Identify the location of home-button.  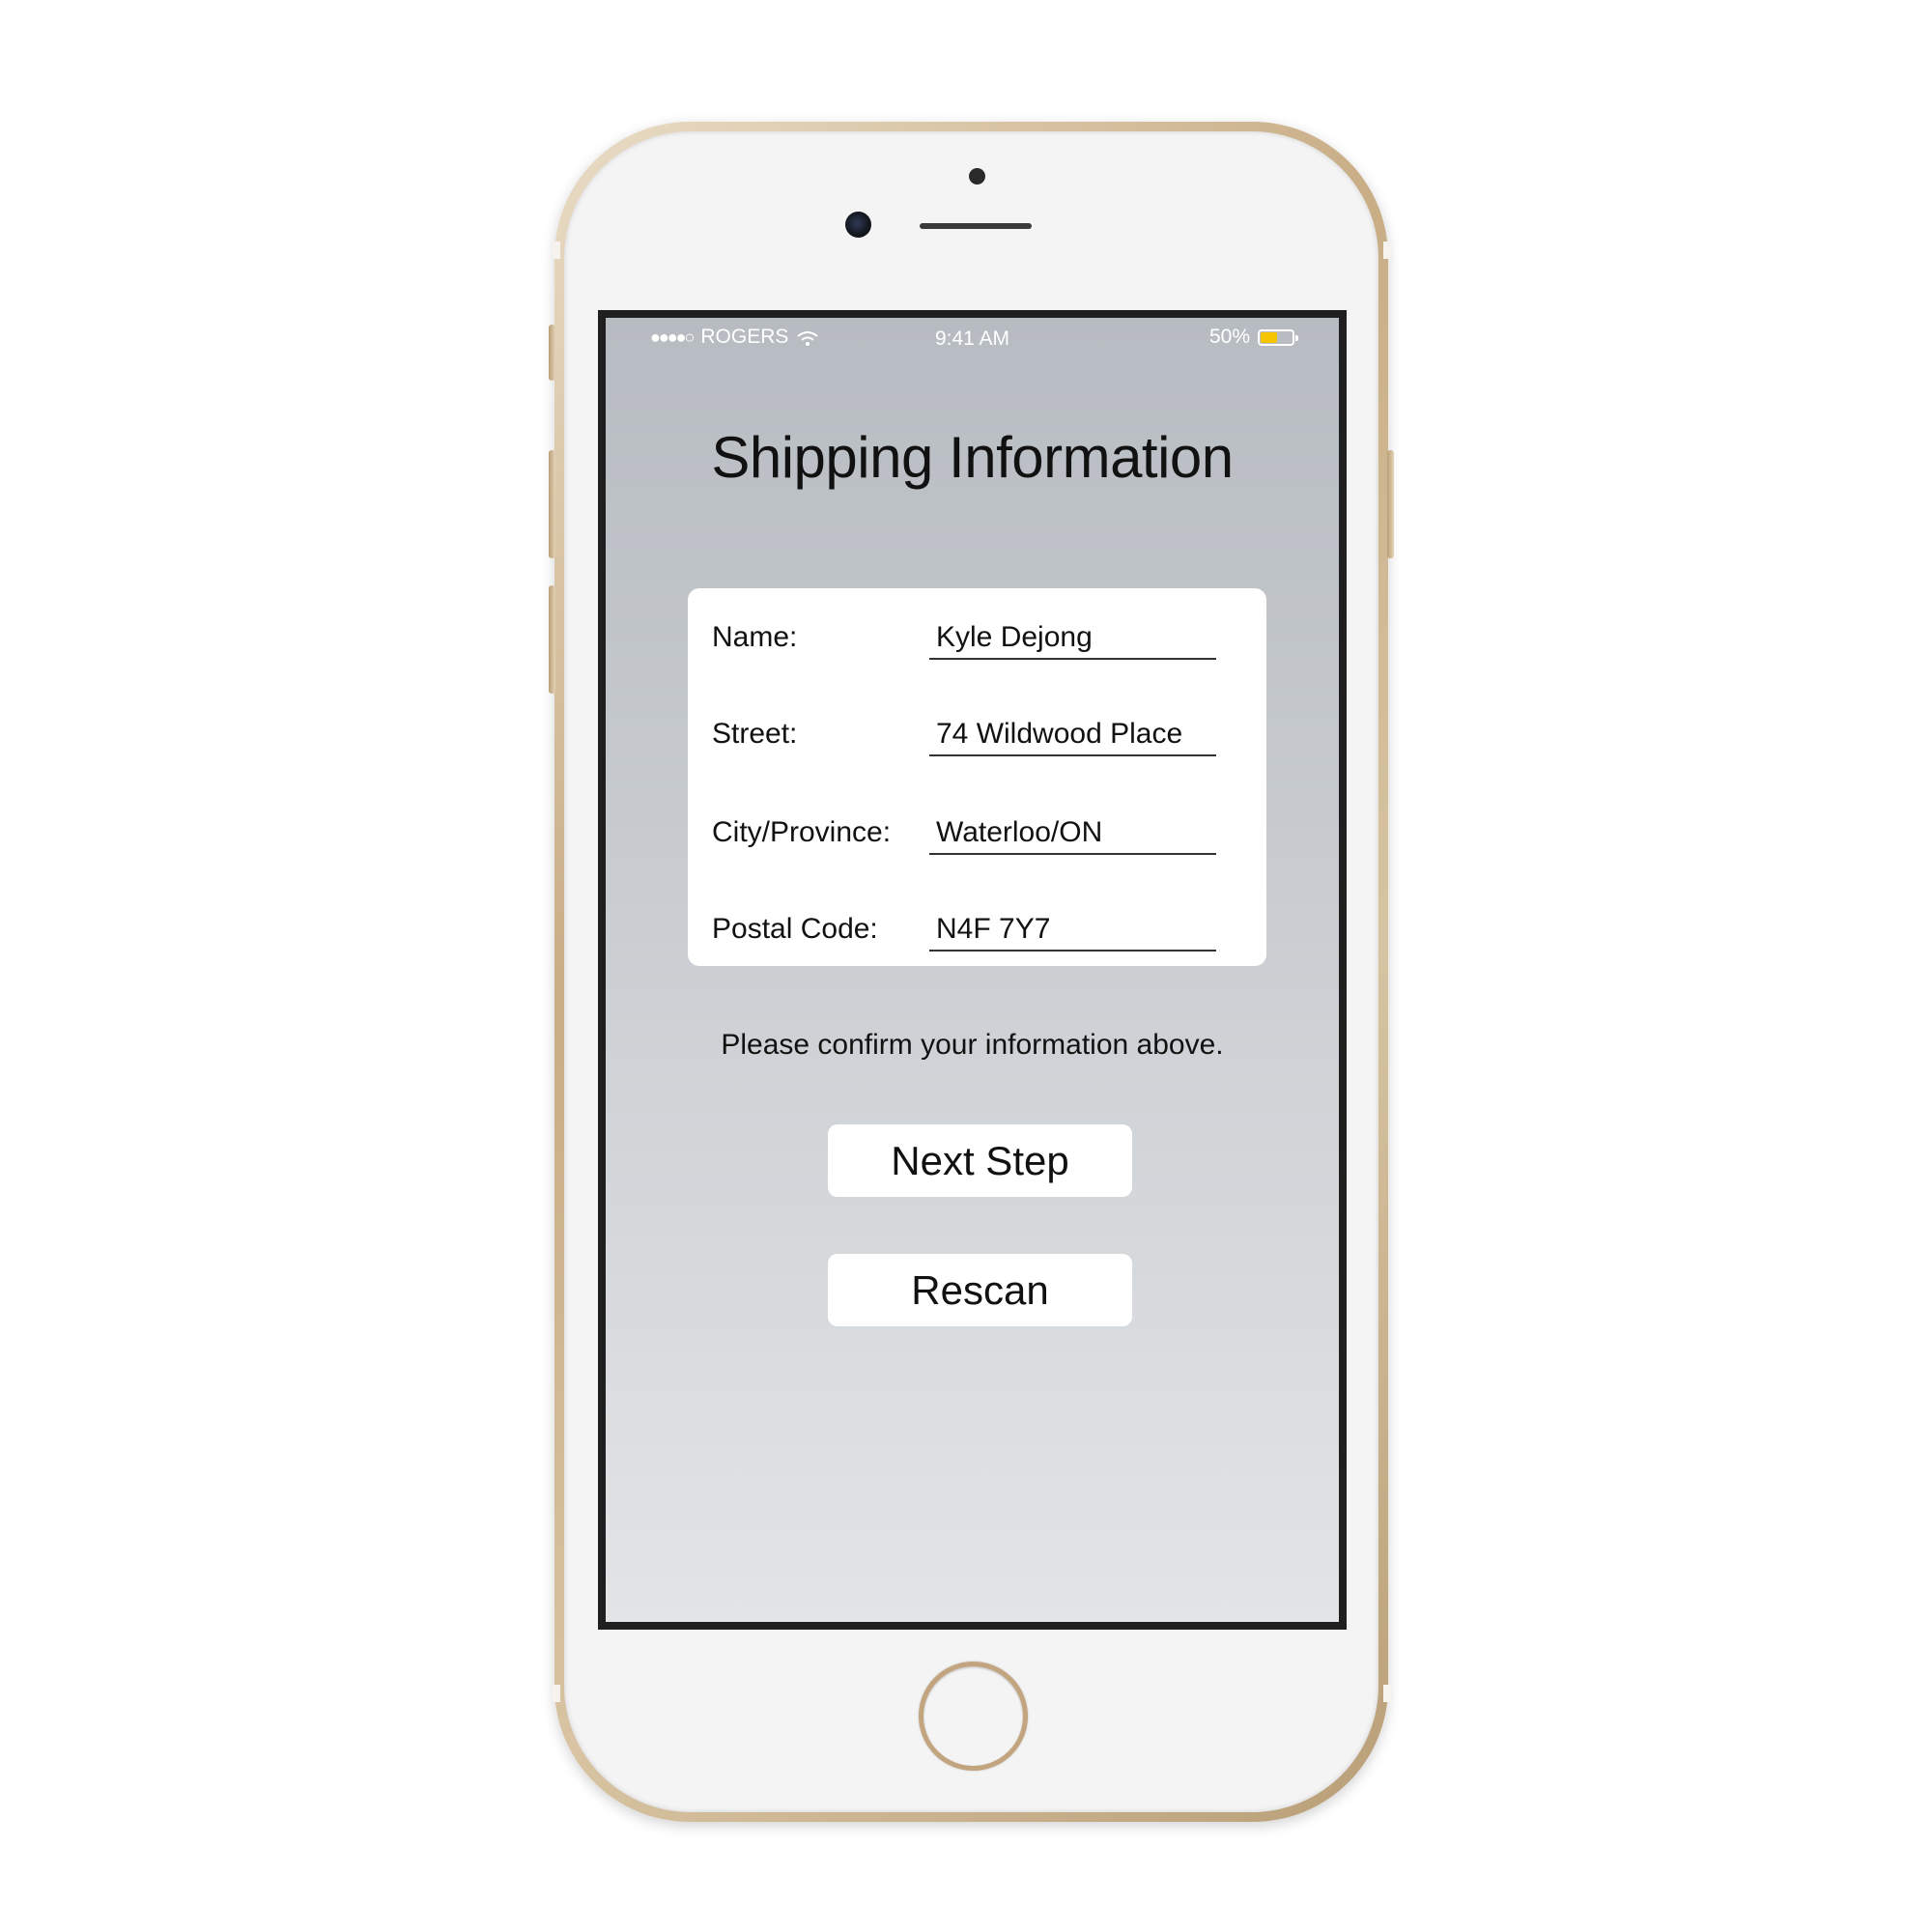
(973, 1716).